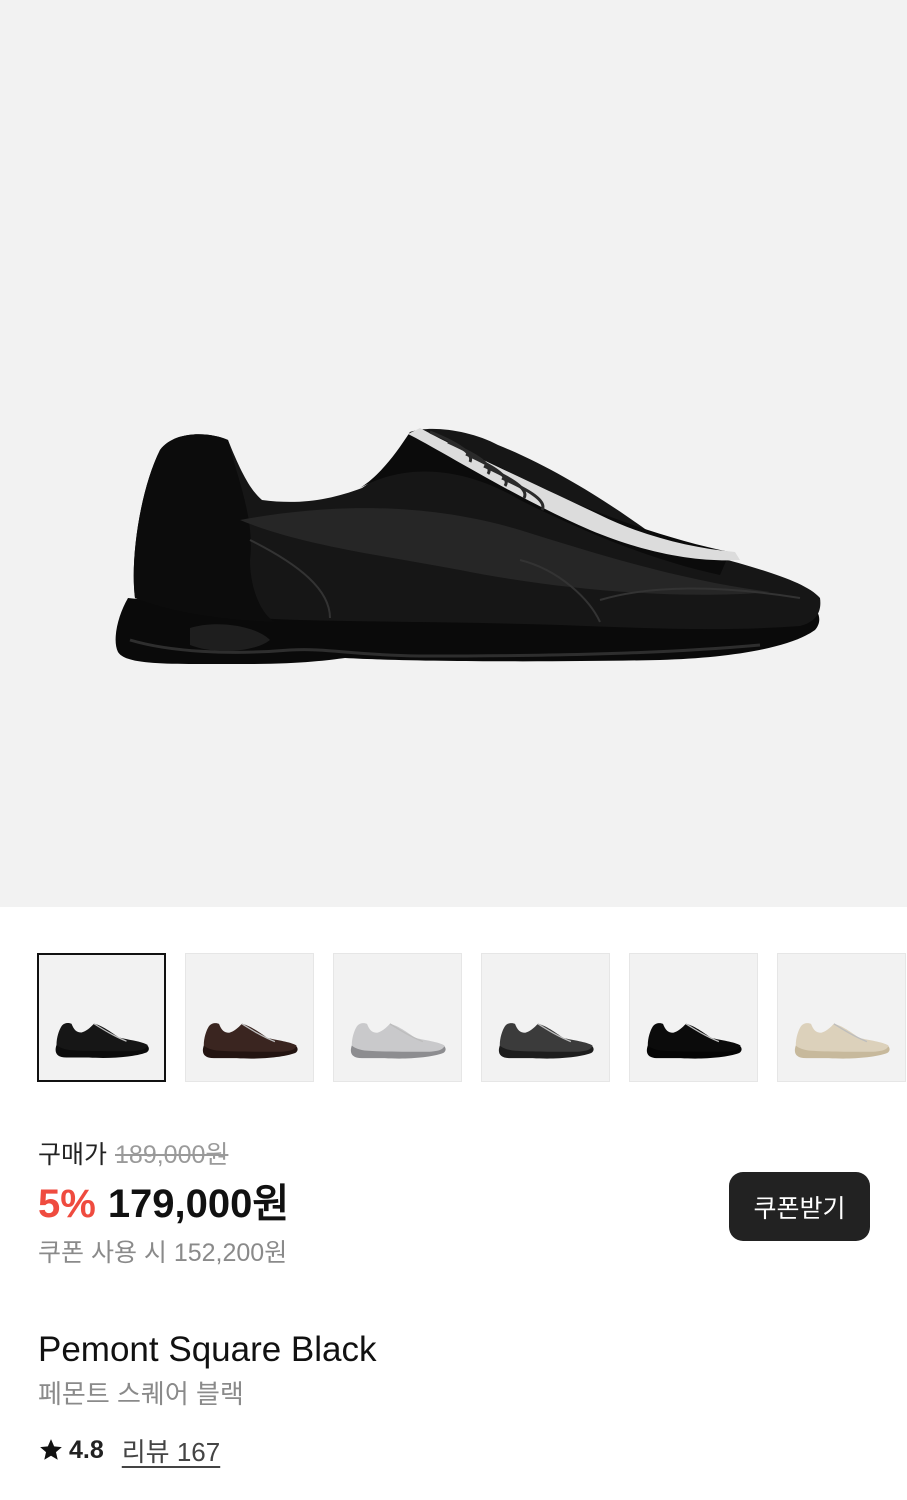 The width and height of the screenshot is (907, 1500). Describe the element at coordinates (73, 1155) in the screenshot. I see `list-price-label: 구매가` at that location.